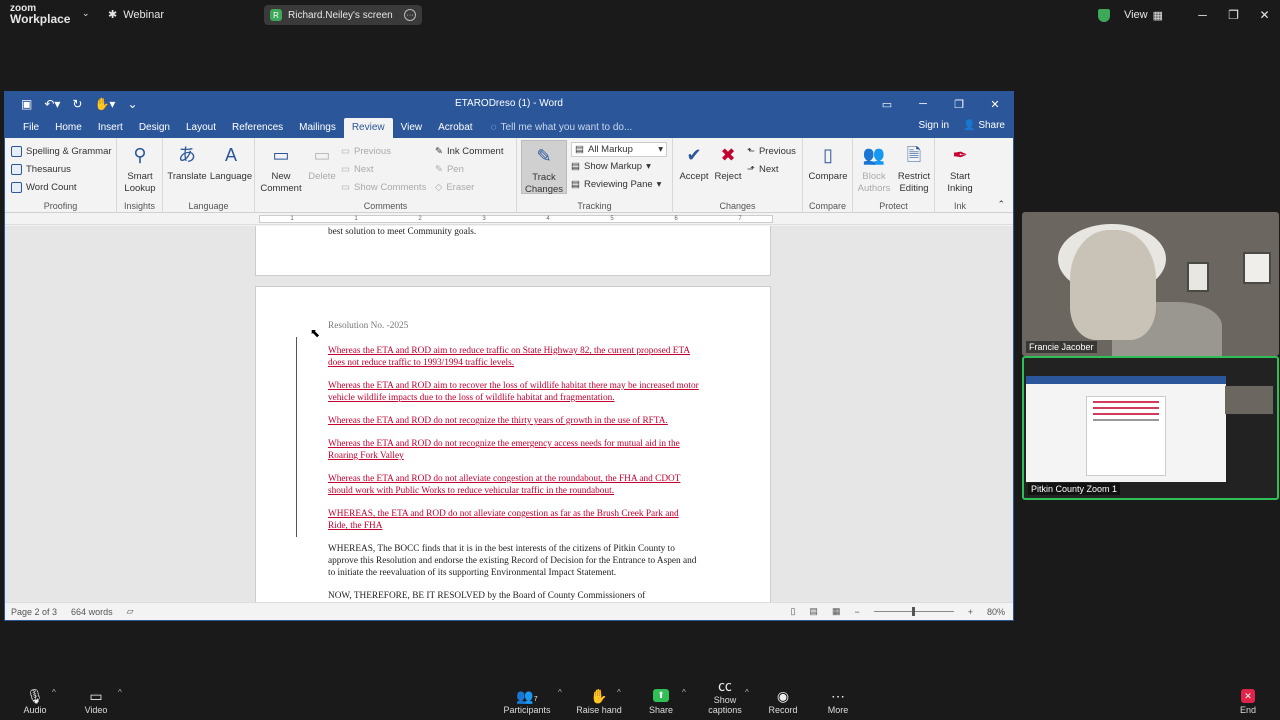 This screenshot has width=1280, height=720. I want to click on show-comments-button: ▭ Show Comments, so click(383, 187).